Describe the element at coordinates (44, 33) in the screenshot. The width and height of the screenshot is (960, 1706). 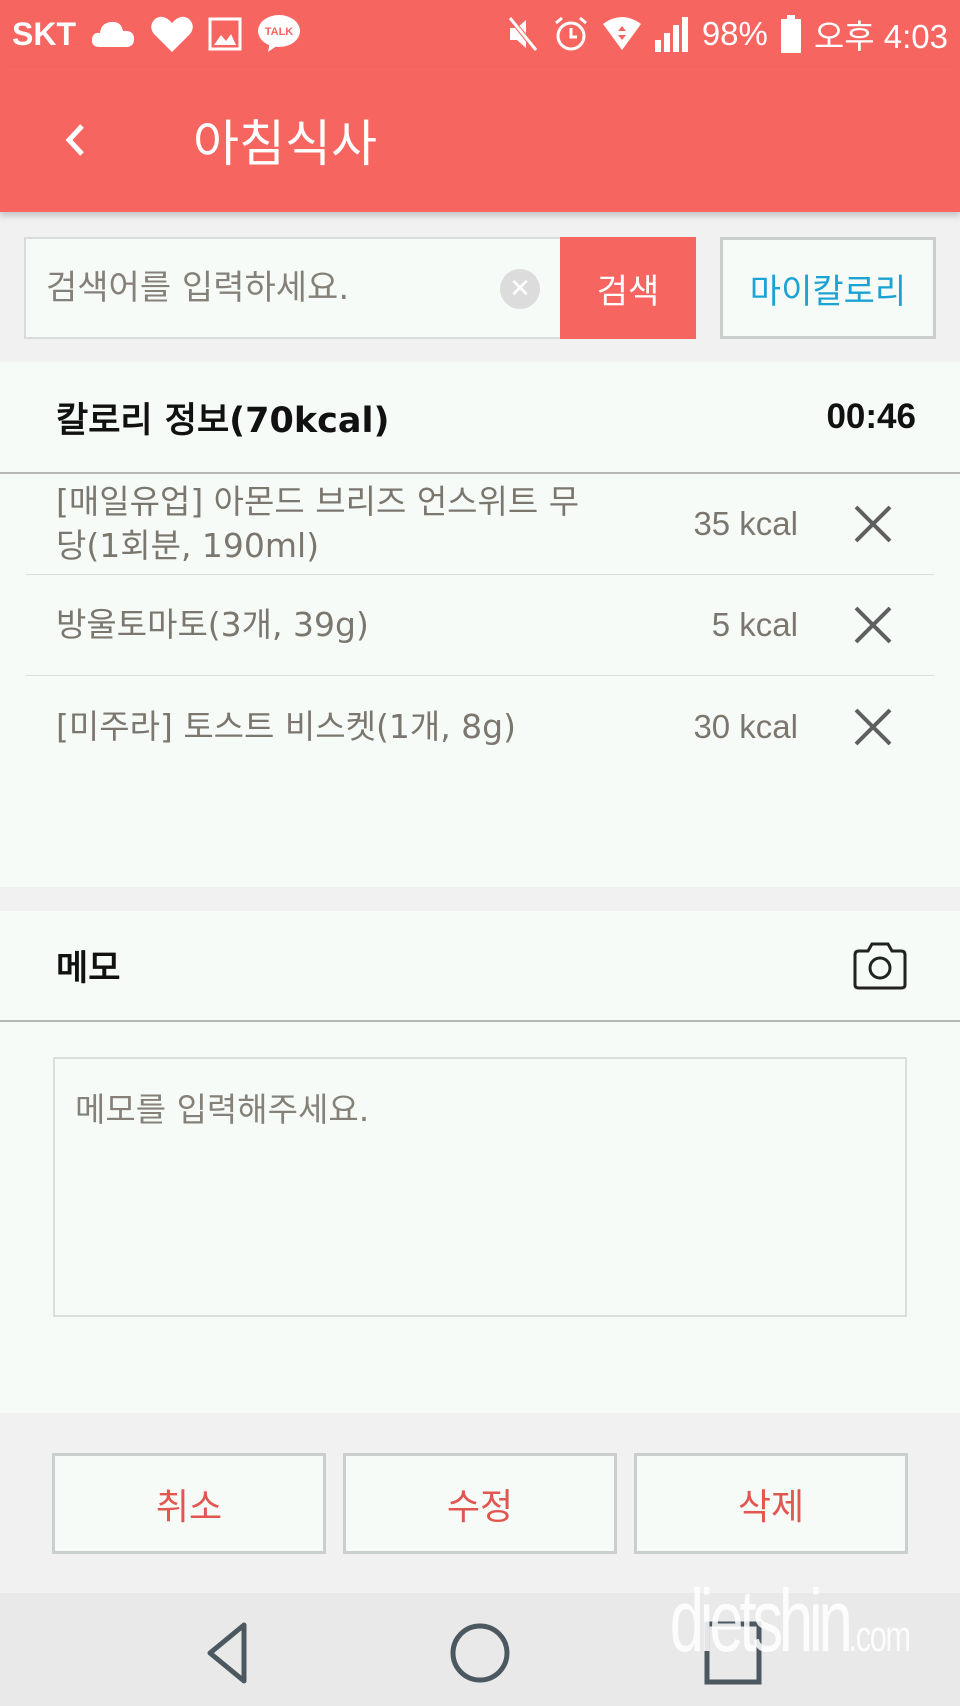
I see `carrier-label: SKT` at that location.